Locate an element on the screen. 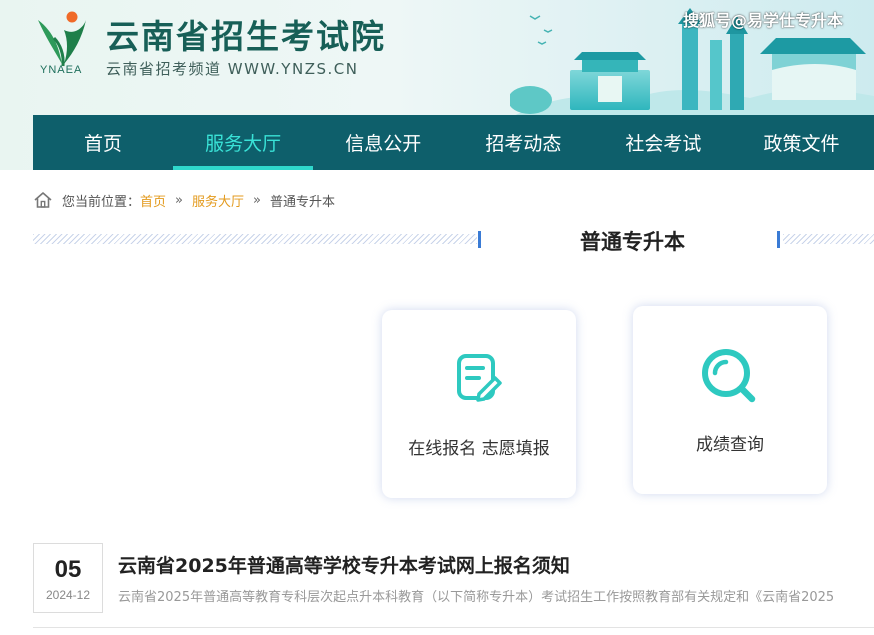 The height and width of the screenshot is (635, 874). sohu-watermark: 搜狐号@易学仕专升本 is located at coordinates (763, 20).